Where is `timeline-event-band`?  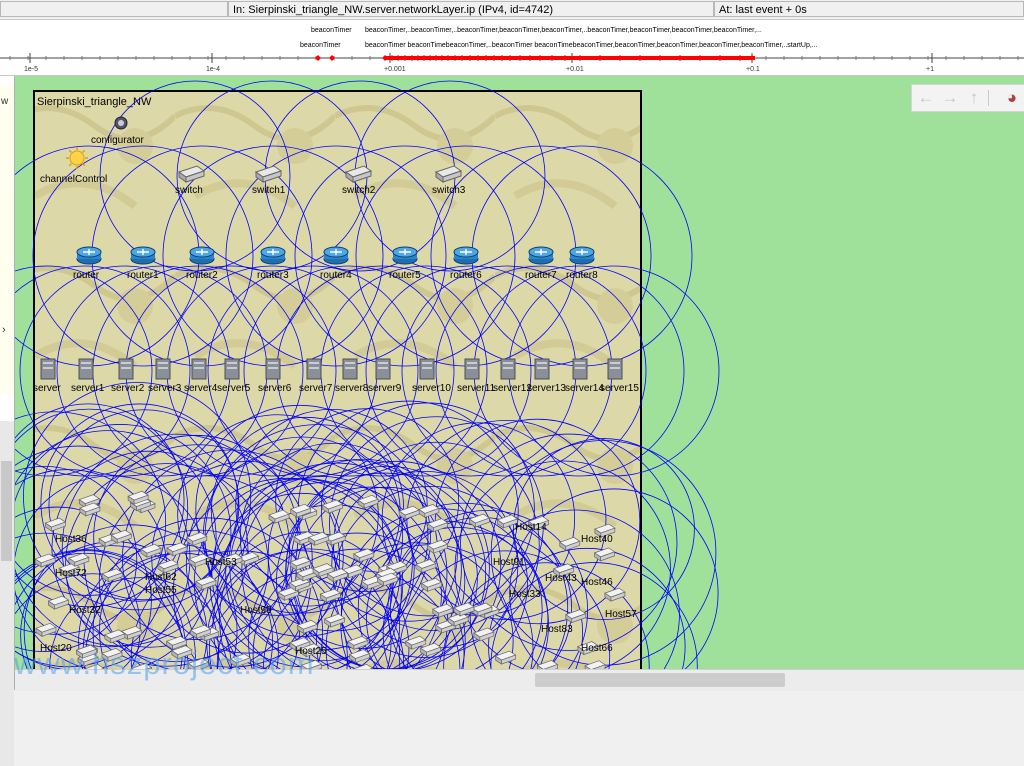 timeline-event-band is located at coordinates (570, 58).